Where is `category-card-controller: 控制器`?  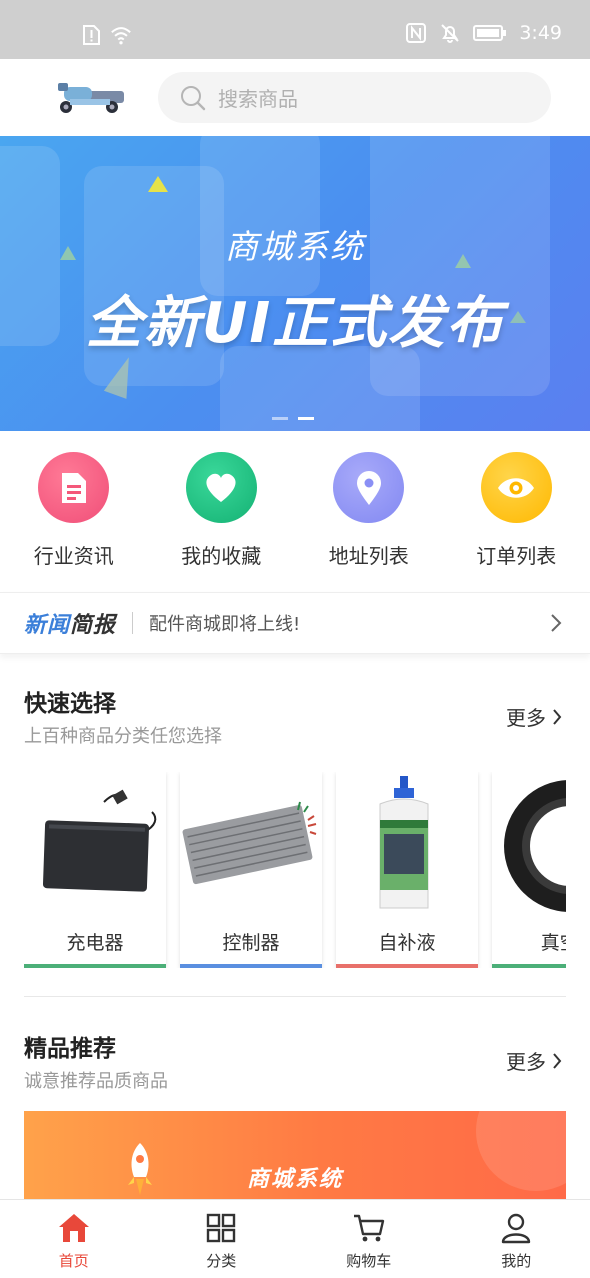 category-card-controller: 控制器 is located at coordinates (251, 870).